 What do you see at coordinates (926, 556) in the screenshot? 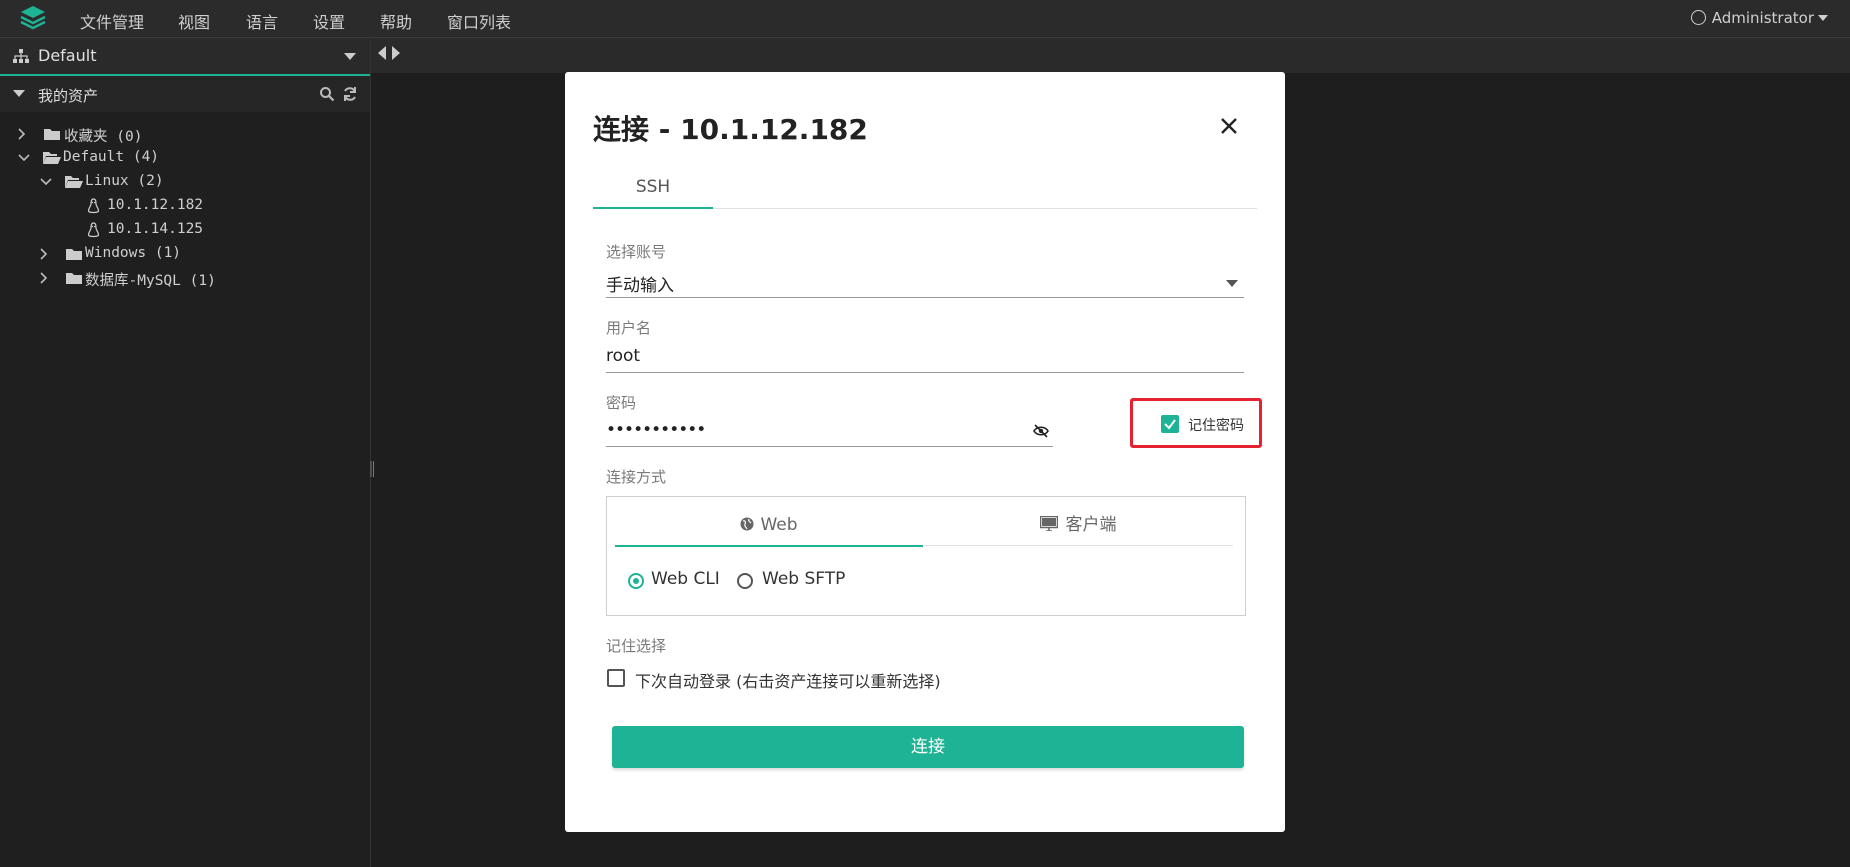
I see `connect-method-panel: Web 客户端 Web CLI Web SFTP` at bounding box center [926, 556].